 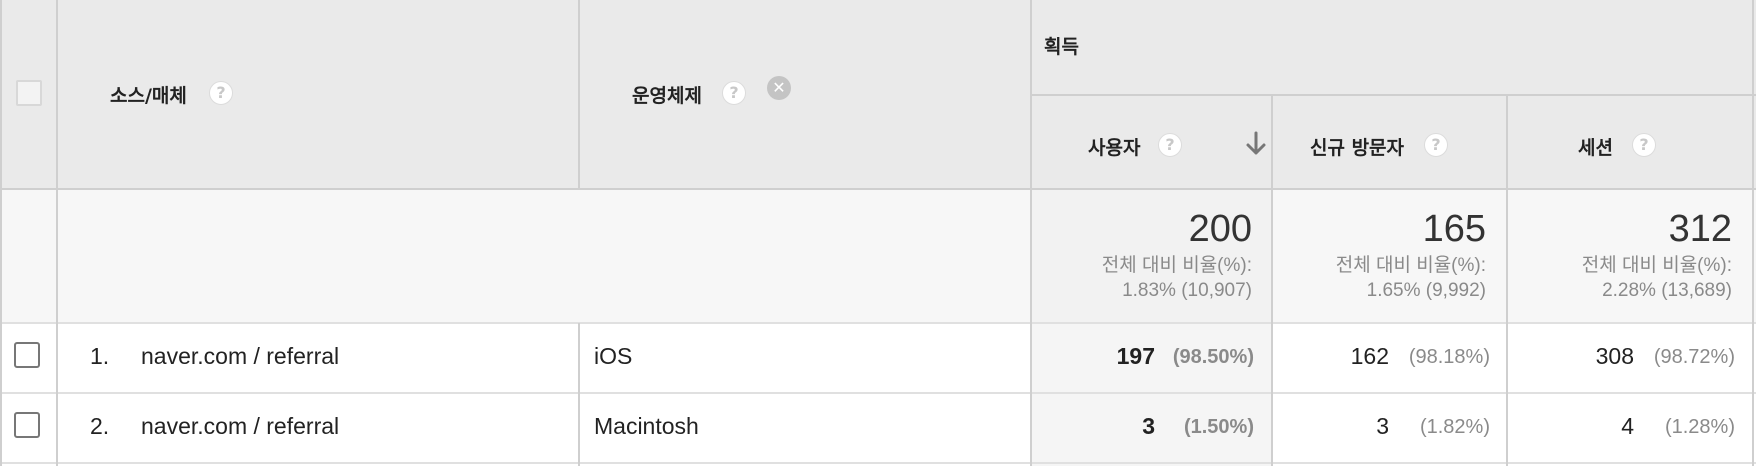 I want to click on new-visitors-percent: (98.18%), so click(x=1449, y=357).